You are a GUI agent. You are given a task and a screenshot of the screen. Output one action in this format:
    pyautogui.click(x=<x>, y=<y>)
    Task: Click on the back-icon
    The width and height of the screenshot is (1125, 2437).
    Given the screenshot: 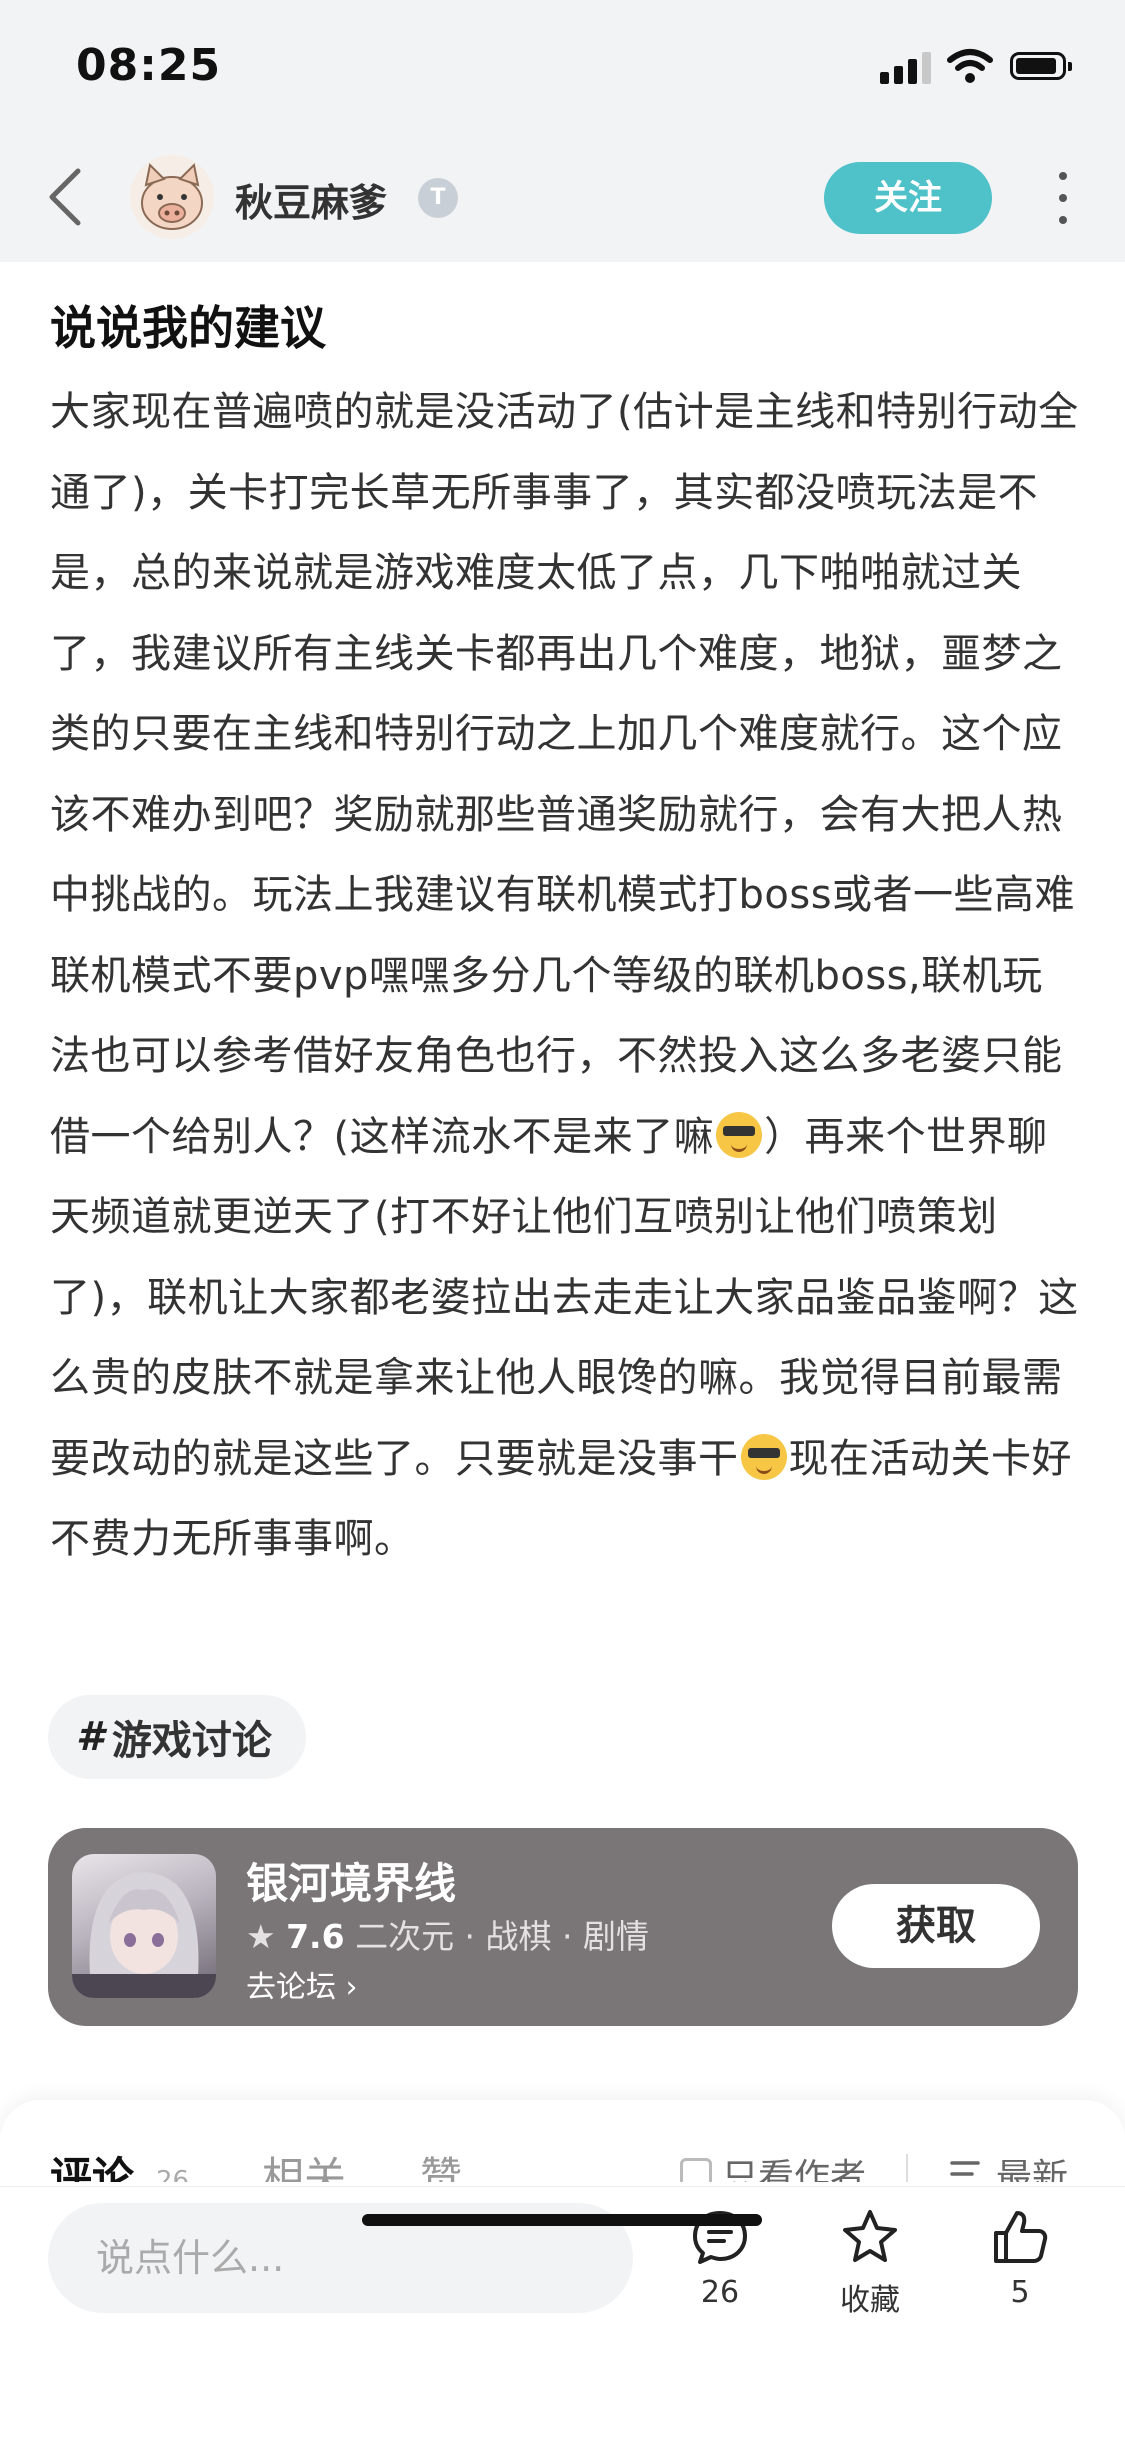 What is the action you would take?
    pyautogui.click(x=66, y=197)
    